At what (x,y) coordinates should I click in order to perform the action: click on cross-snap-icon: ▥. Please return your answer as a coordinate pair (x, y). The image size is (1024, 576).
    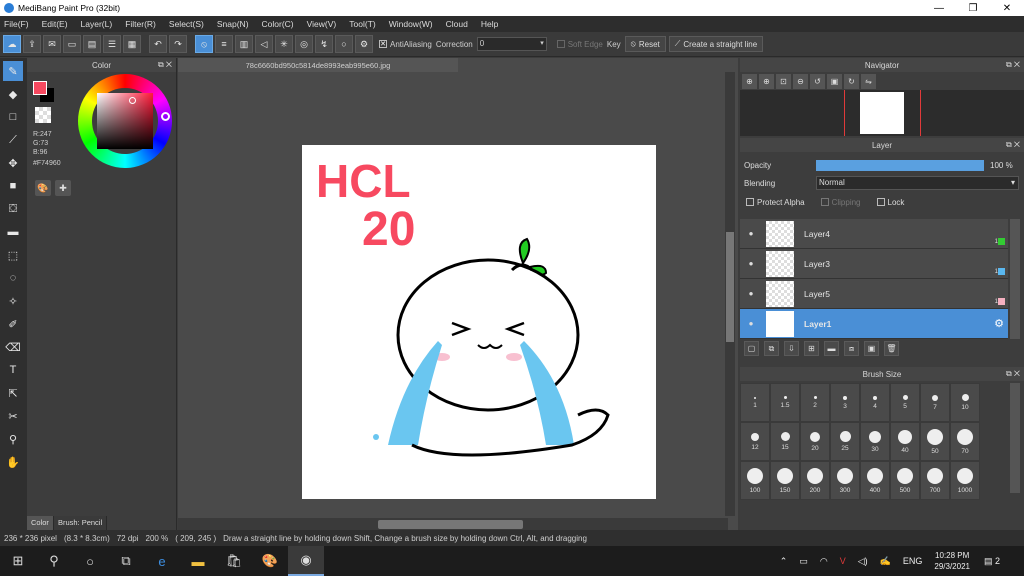
    Looking at the image, I should click on (244, 44).